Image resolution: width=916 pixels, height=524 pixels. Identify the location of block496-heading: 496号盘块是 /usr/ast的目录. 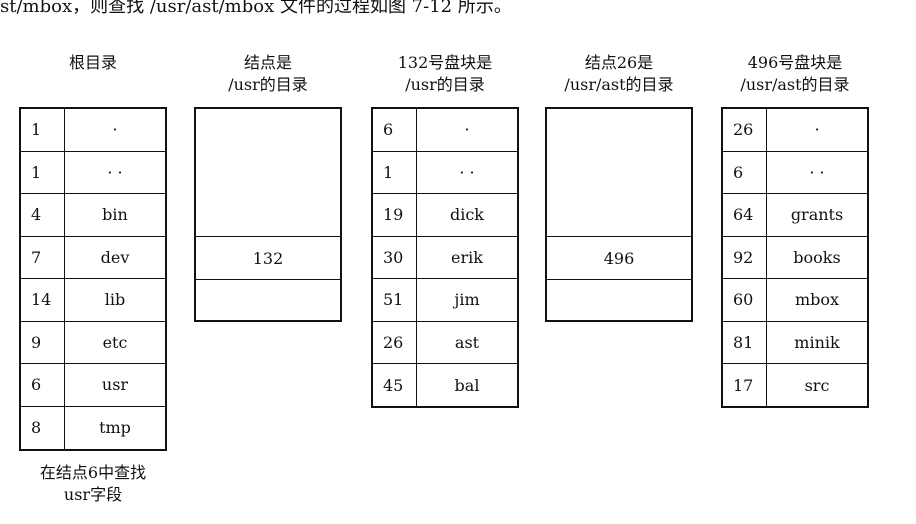
(795, 74).